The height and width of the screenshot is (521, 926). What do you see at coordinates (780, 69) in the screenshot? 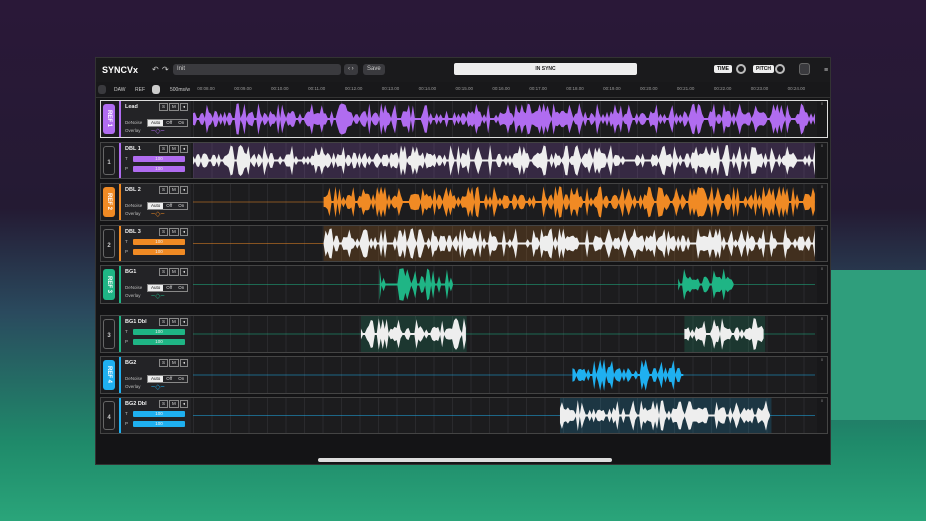
I see `pitch-knob` at bounding box center [780, 69].